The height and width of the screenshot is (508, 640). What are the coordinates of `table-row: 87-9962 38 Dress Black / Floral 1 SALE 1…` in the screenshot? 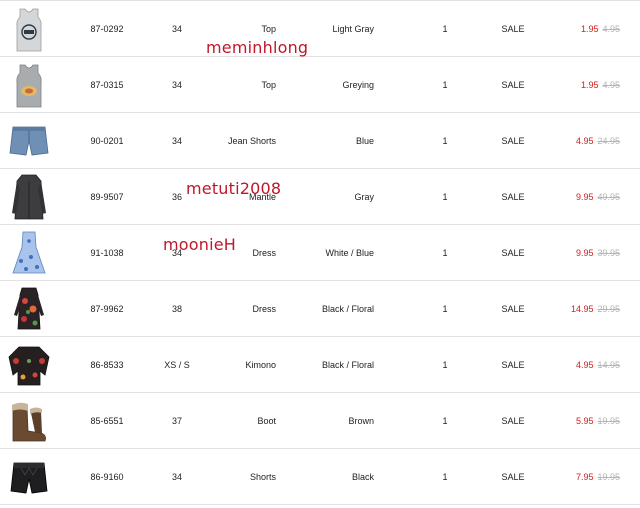 It's located at (320, 309).